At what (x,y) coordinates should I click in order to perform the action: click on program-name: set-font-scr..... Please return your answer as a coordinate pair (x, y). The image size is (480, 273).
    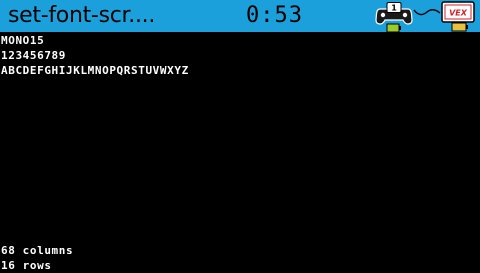
    Looking at the image, I should click on (81, 16).